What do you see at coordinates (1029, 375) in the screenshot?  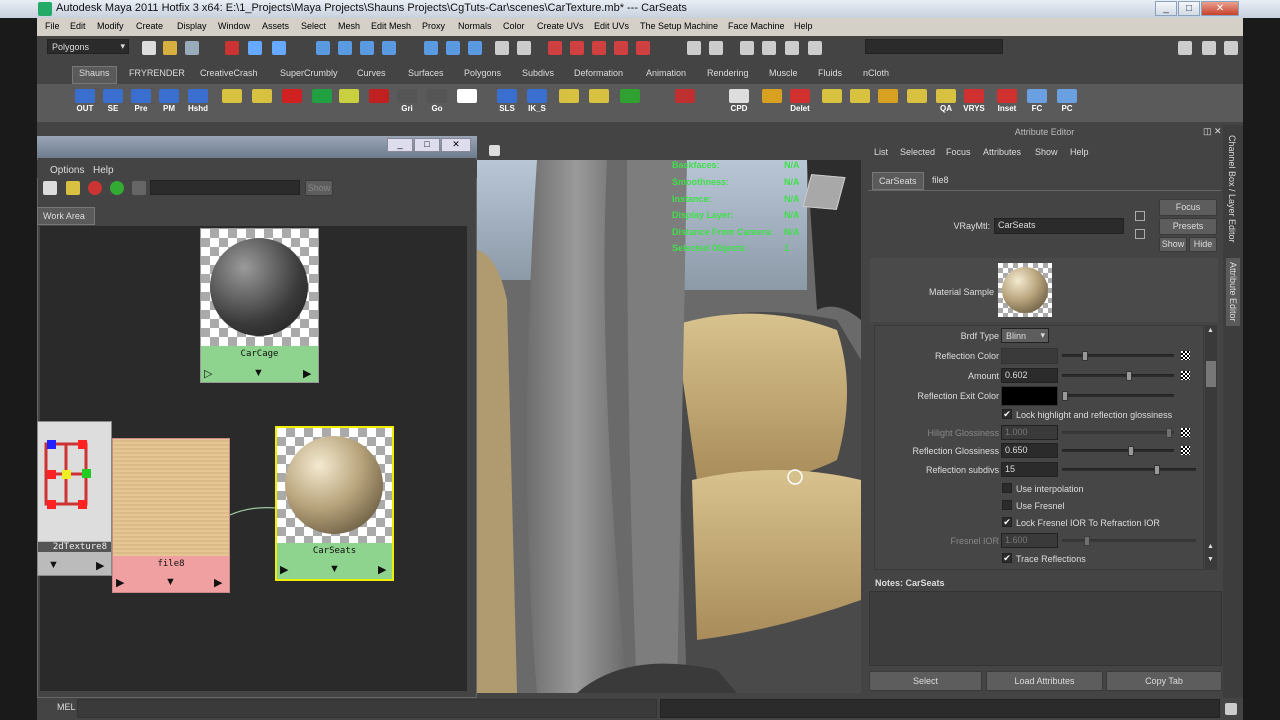 I see `amount-field: 0.602` at bounding box center [1029, 375].